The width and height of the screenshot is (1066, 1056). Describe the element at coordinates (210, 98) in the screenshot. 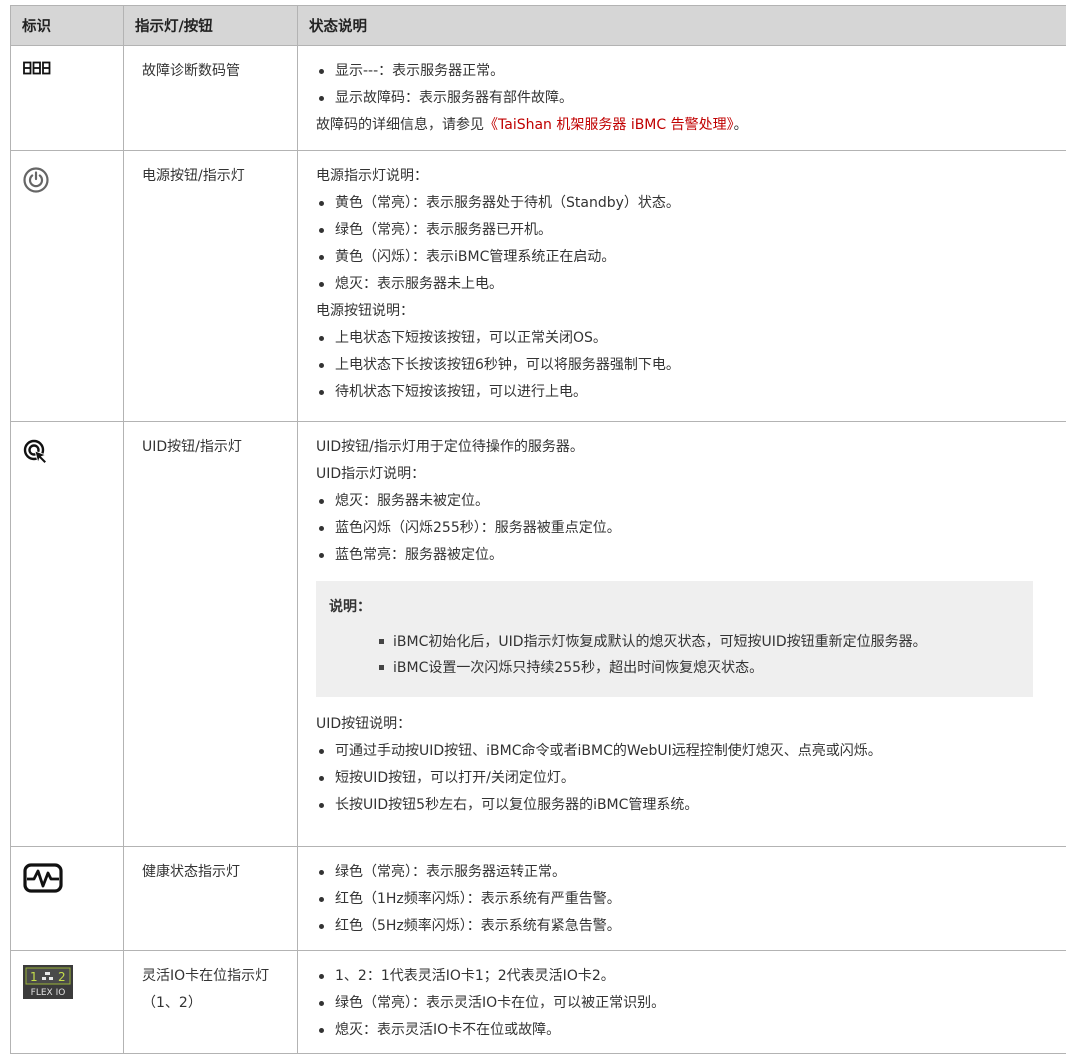

I see `row-name: 故障诊断数码管` at that location.